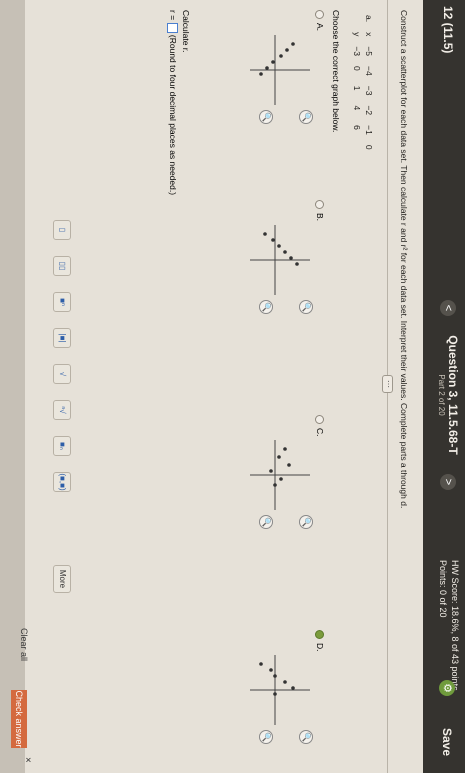 The height and width of the screenshot is (773, 465). Describe the element at coordinates (448, 308) in the screenshot. I see `previous-question-button: <` at that location.